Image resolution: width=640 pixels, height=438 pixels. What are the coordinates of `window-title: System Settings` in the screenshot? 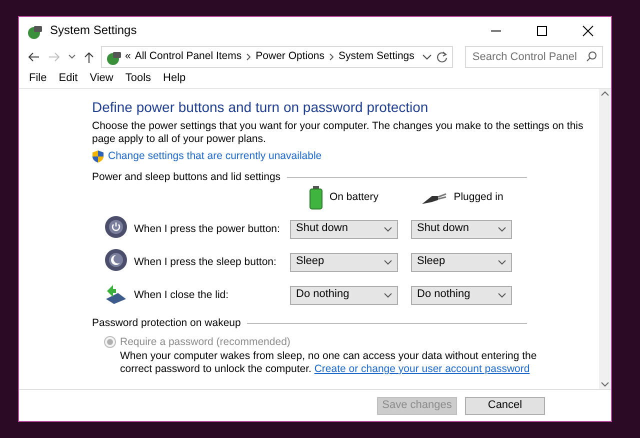 It's located at (94, 31).